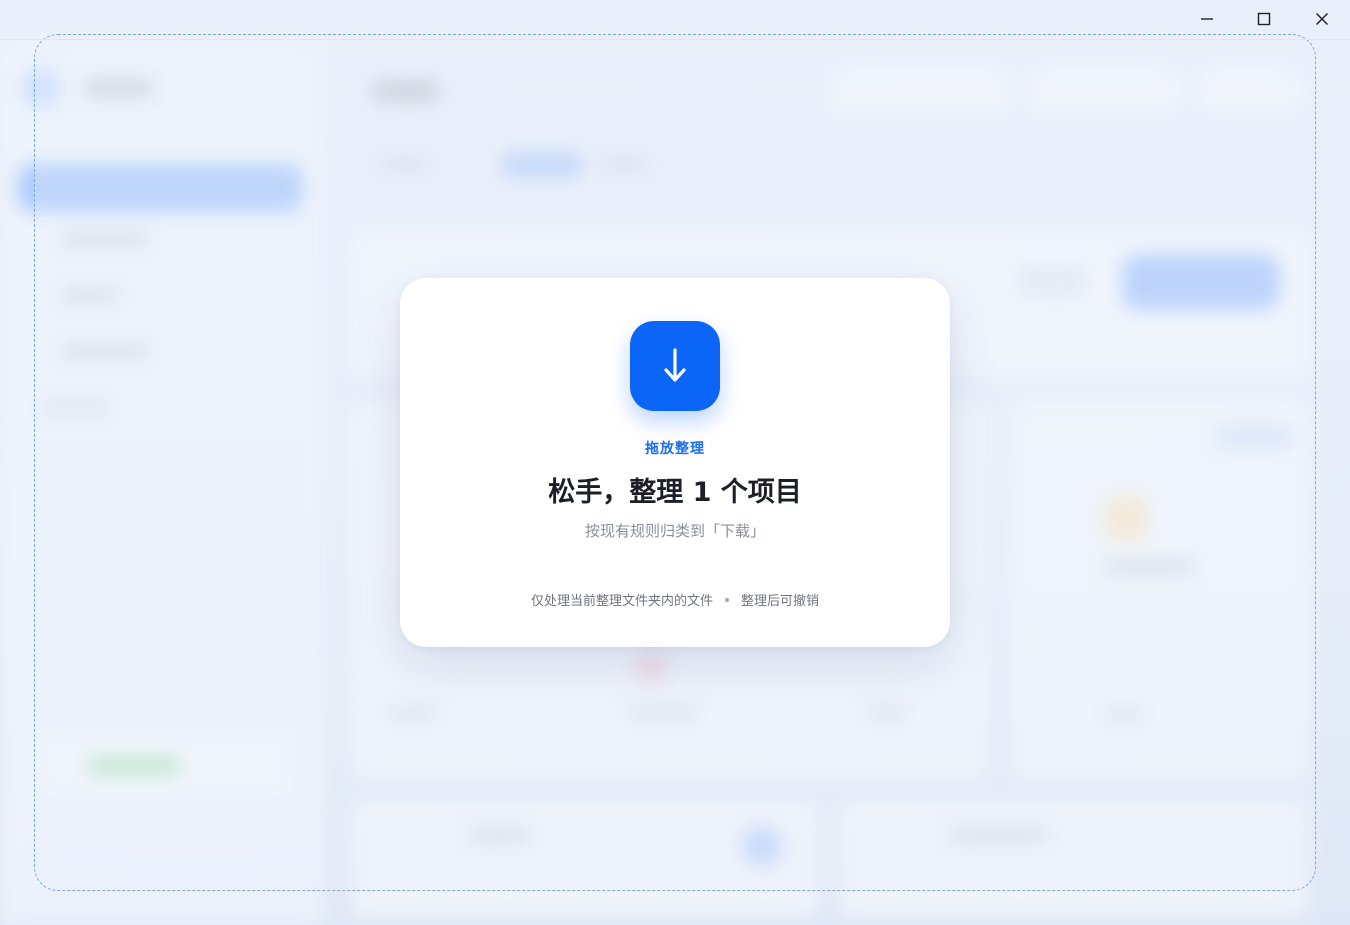 The width and height of the screenshot is (1350, 925). I want to click on maximize-button, so click(1264, 19).